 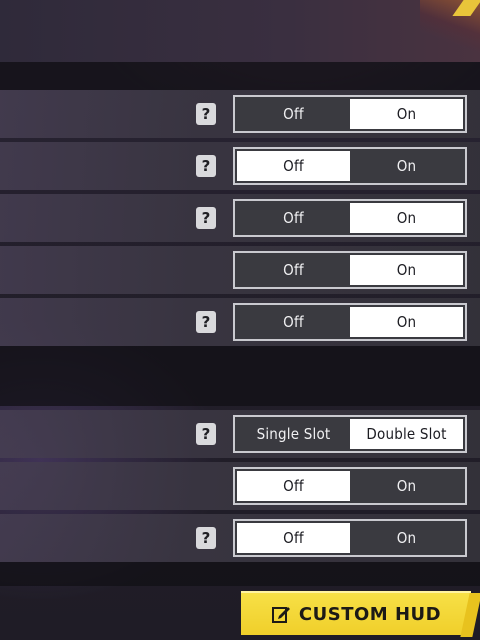 What do you see at coordinates (450, 27) in the screenshot?
I see `corner-accent-decoration` at bounding box center [450, 27].